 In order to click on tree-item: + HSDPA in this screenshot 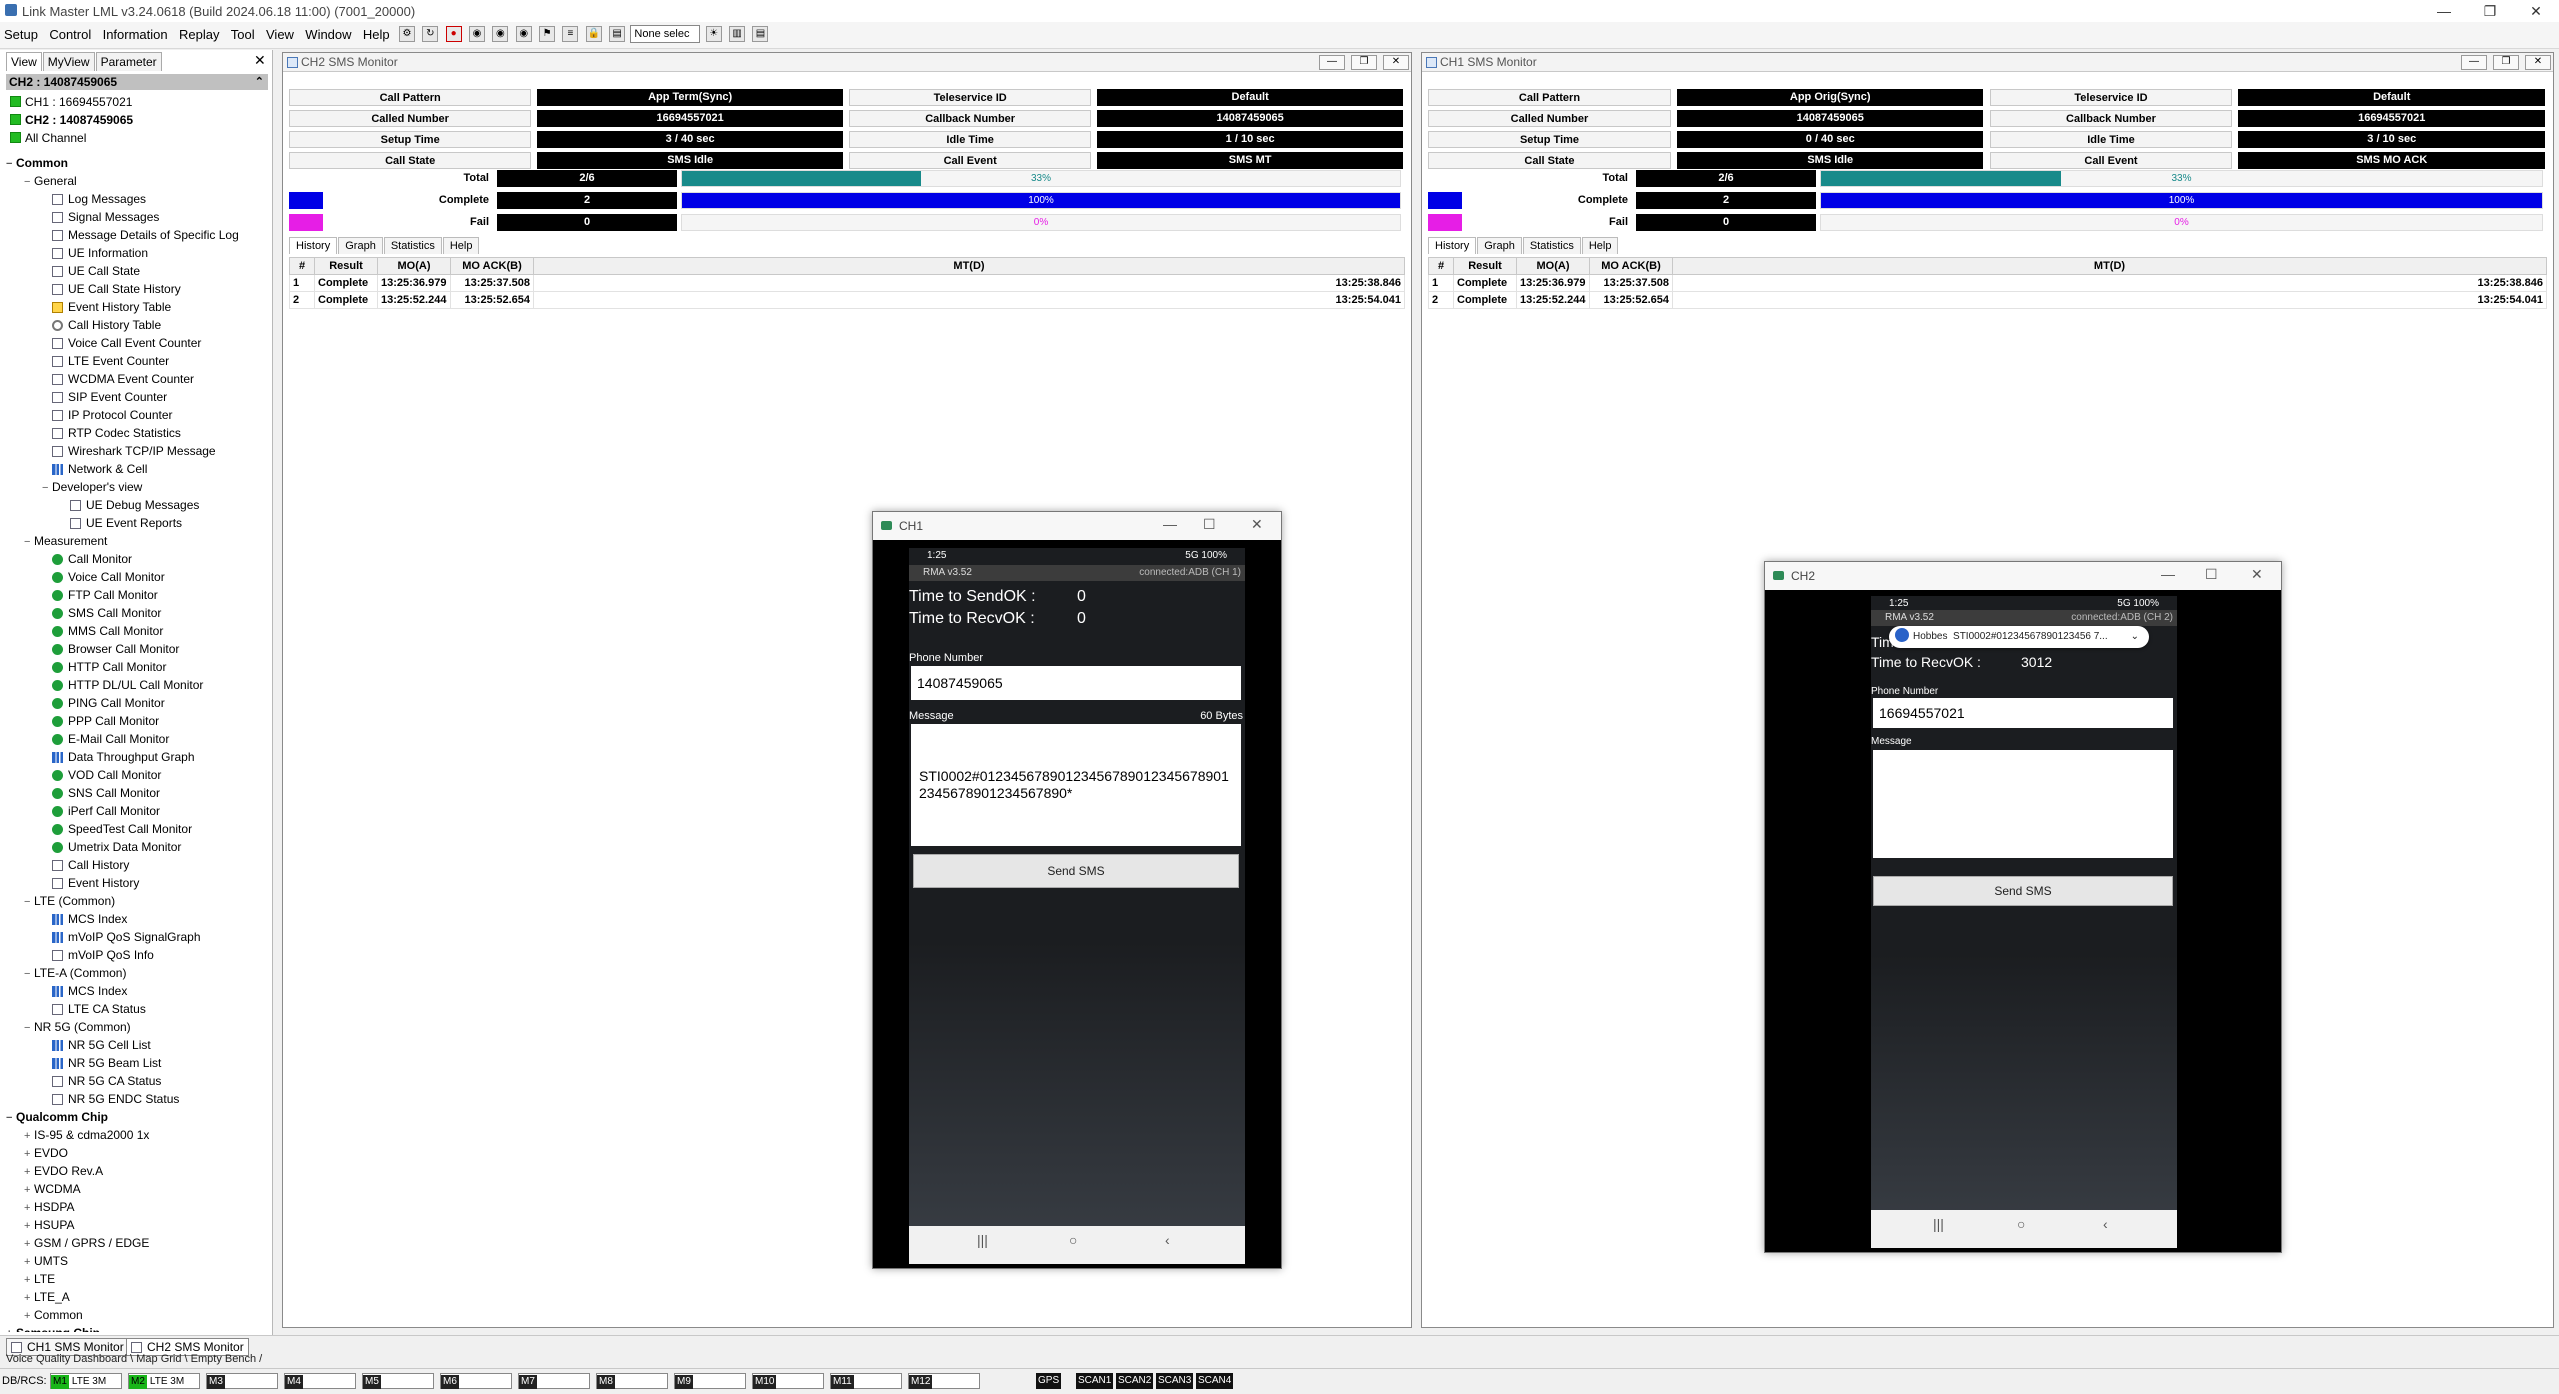, I will do `click(49, 1207)`.